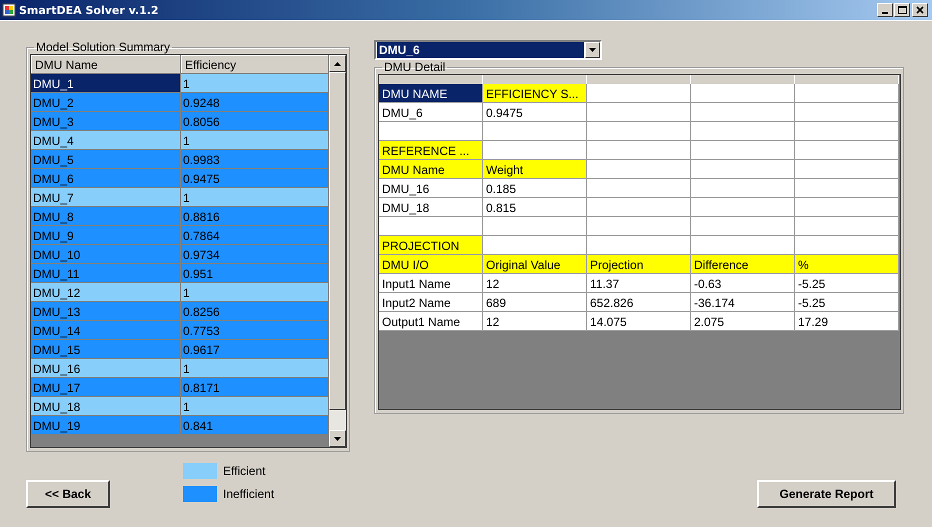 The image size is (932, 527). What do you see at coordinates (248, 494) in the screenshot?
I see `legend-label: Inefficient` at bounding box center [248, 494].